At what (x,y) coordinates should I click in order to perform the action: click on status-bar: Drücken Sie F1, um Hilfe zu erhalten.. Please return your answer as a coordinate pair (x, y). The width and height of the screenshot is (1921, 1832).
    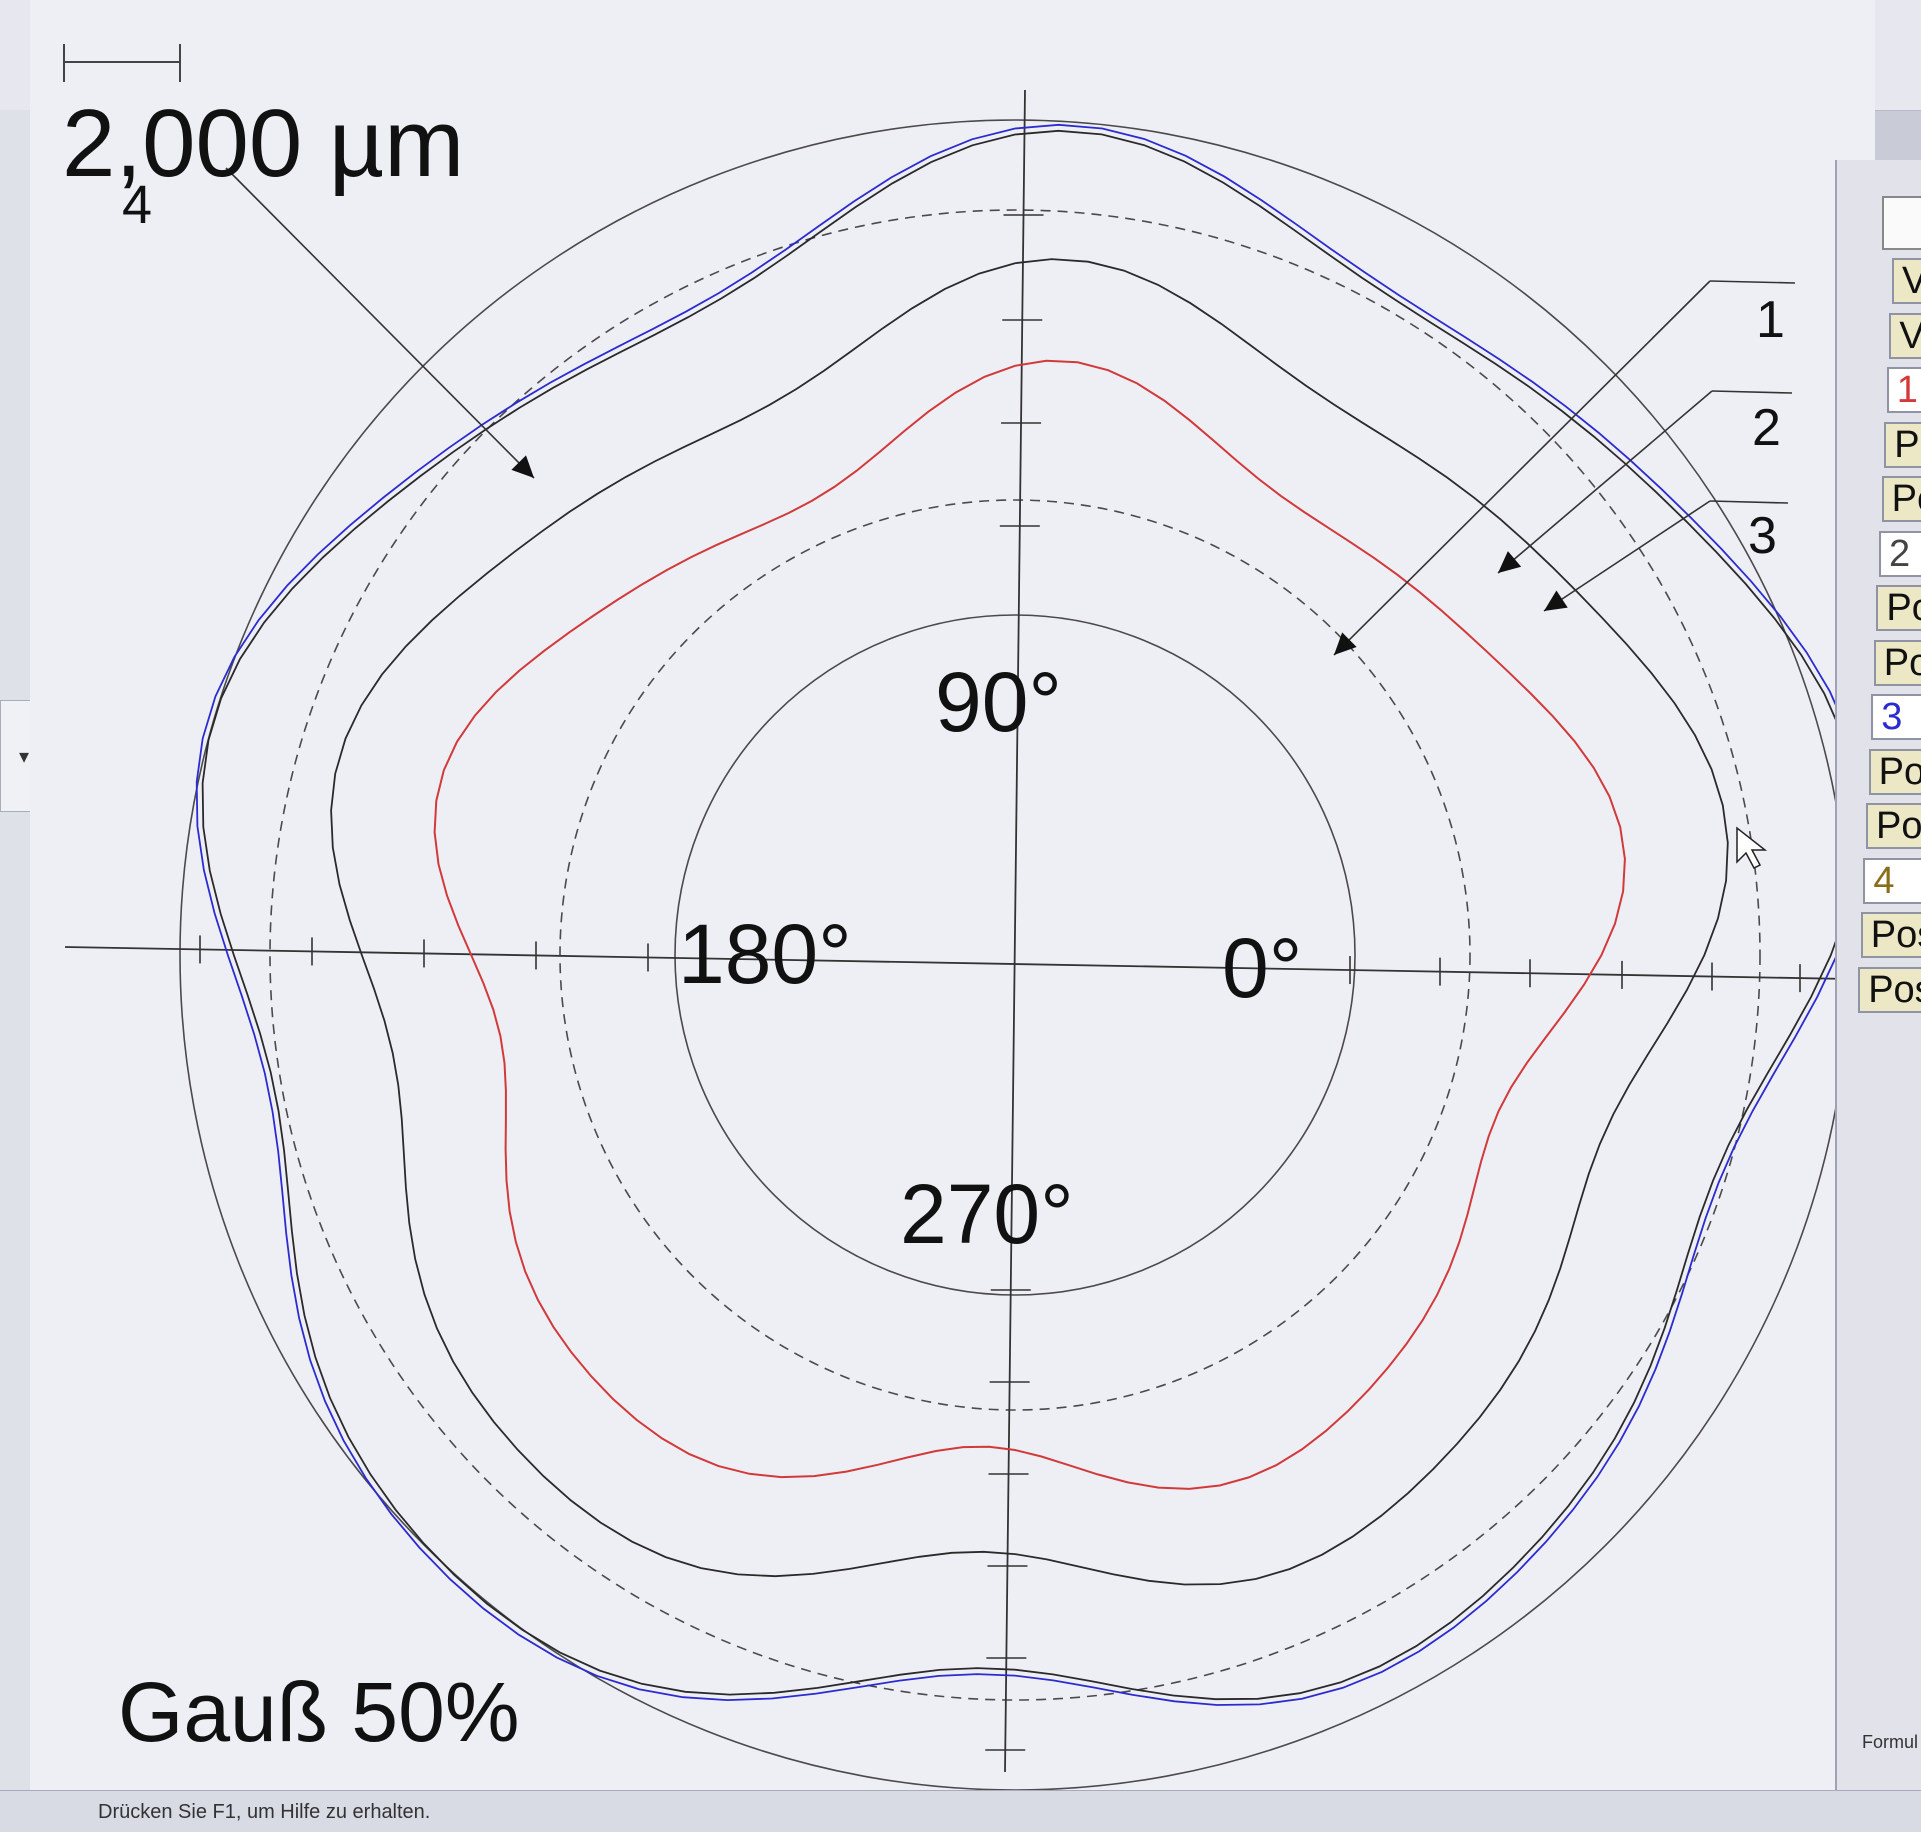
    Looking at the image, I should click on (960, 1811).